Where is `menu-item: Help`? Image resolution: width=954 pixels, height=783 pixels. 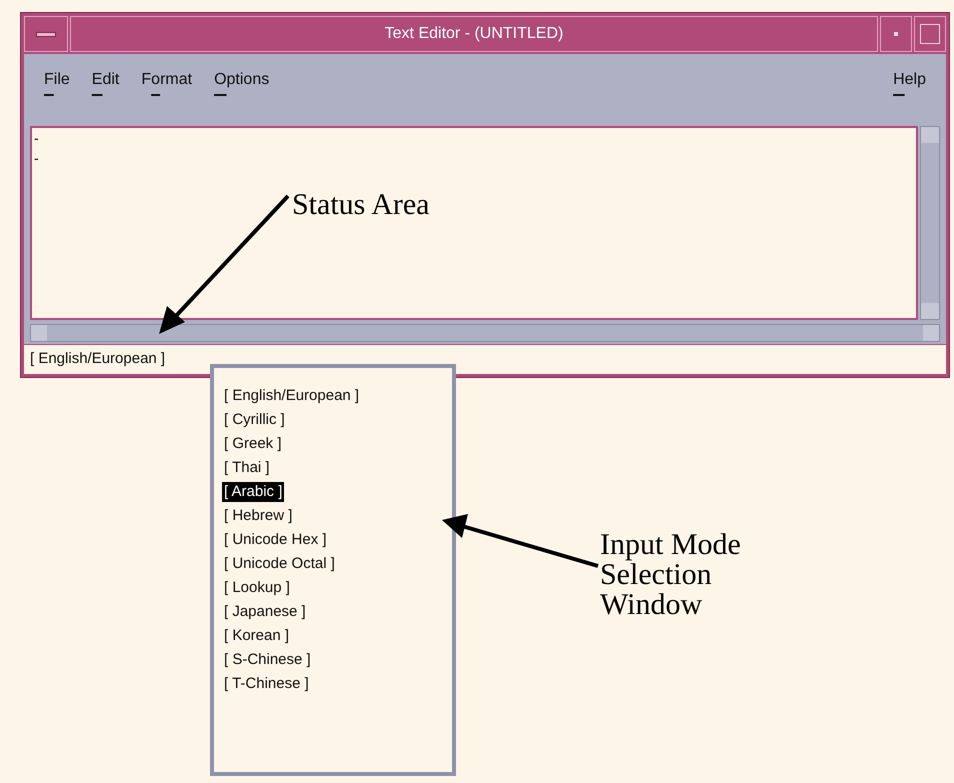 menu-item: Help is located at coordinates (909, 80).